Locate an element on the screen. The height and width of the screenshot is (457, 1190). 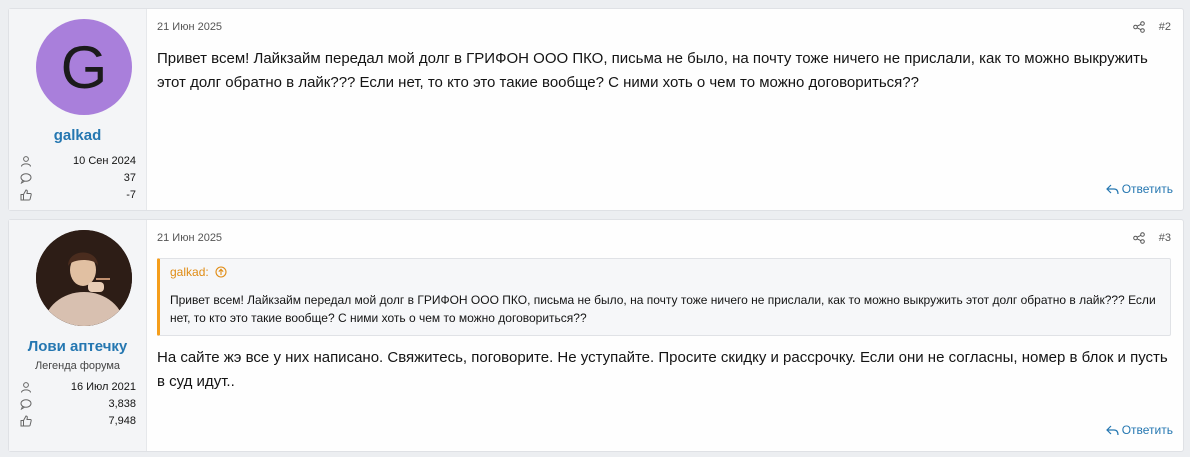
joined-date: 10 Сен 2024 is located at coordinates (104, 160).